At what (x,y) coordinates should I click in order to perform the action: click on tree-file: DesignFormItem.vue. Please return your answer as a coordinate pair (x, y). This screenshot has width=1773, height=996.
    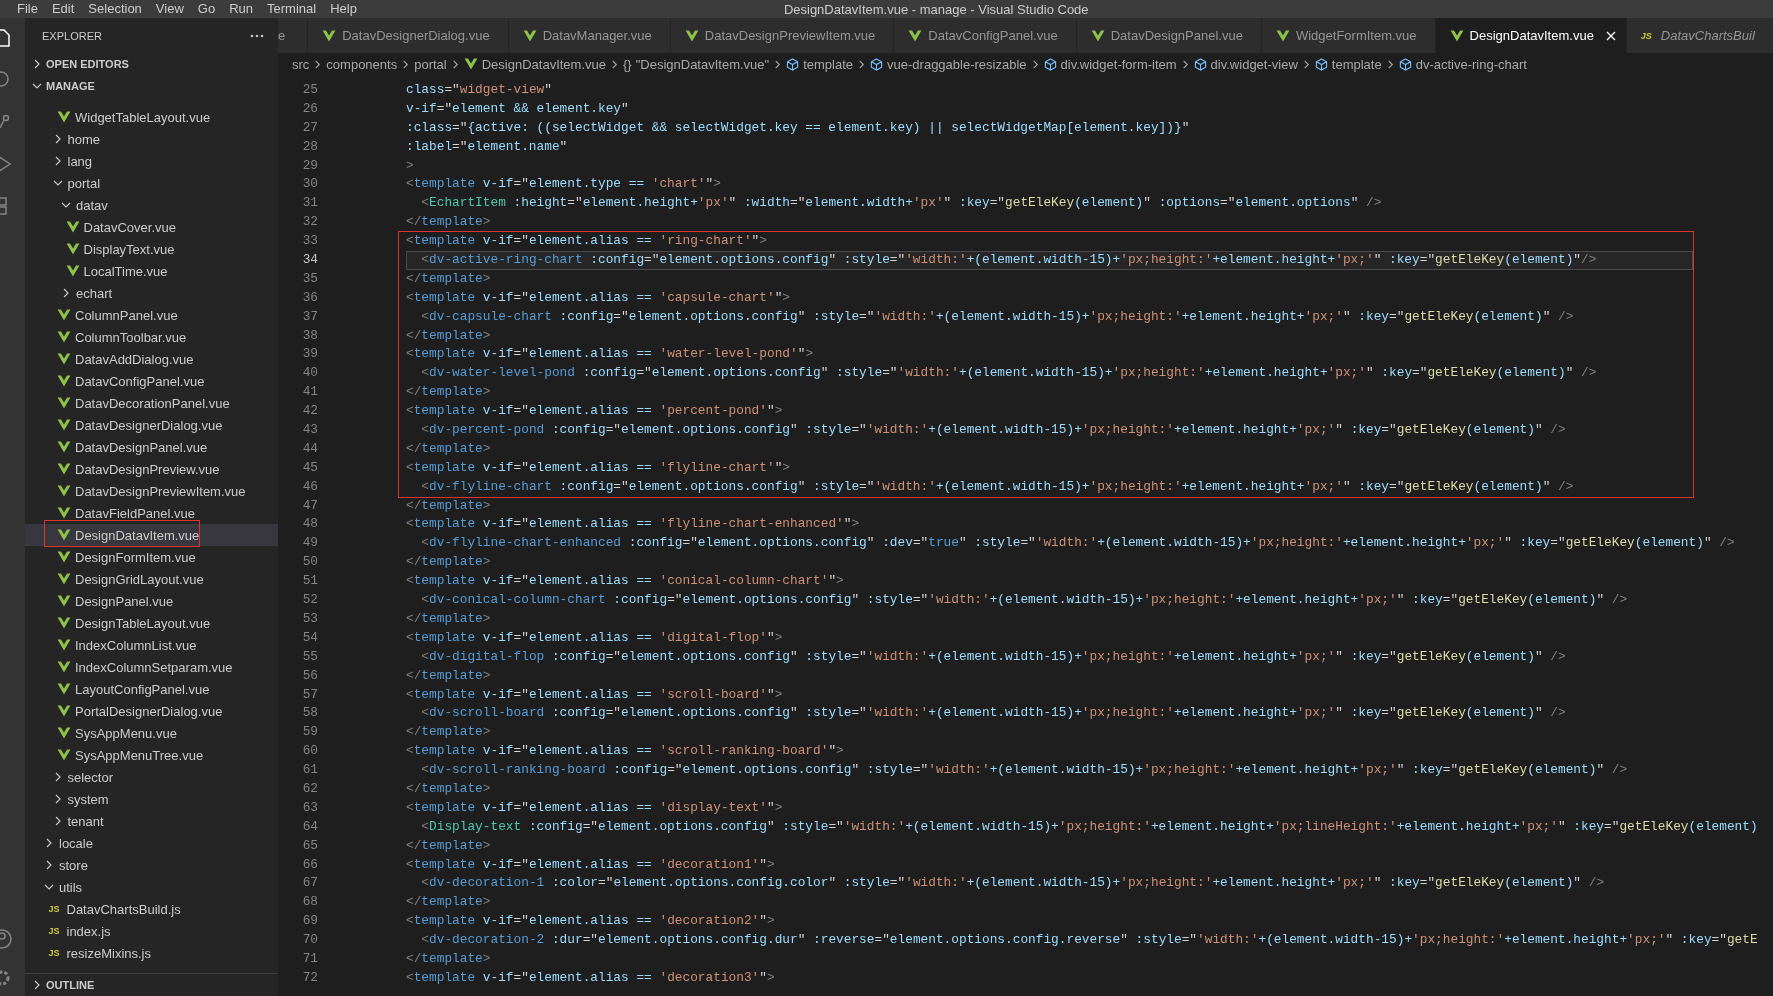
    Looking at the image, I should click on (151, 557).